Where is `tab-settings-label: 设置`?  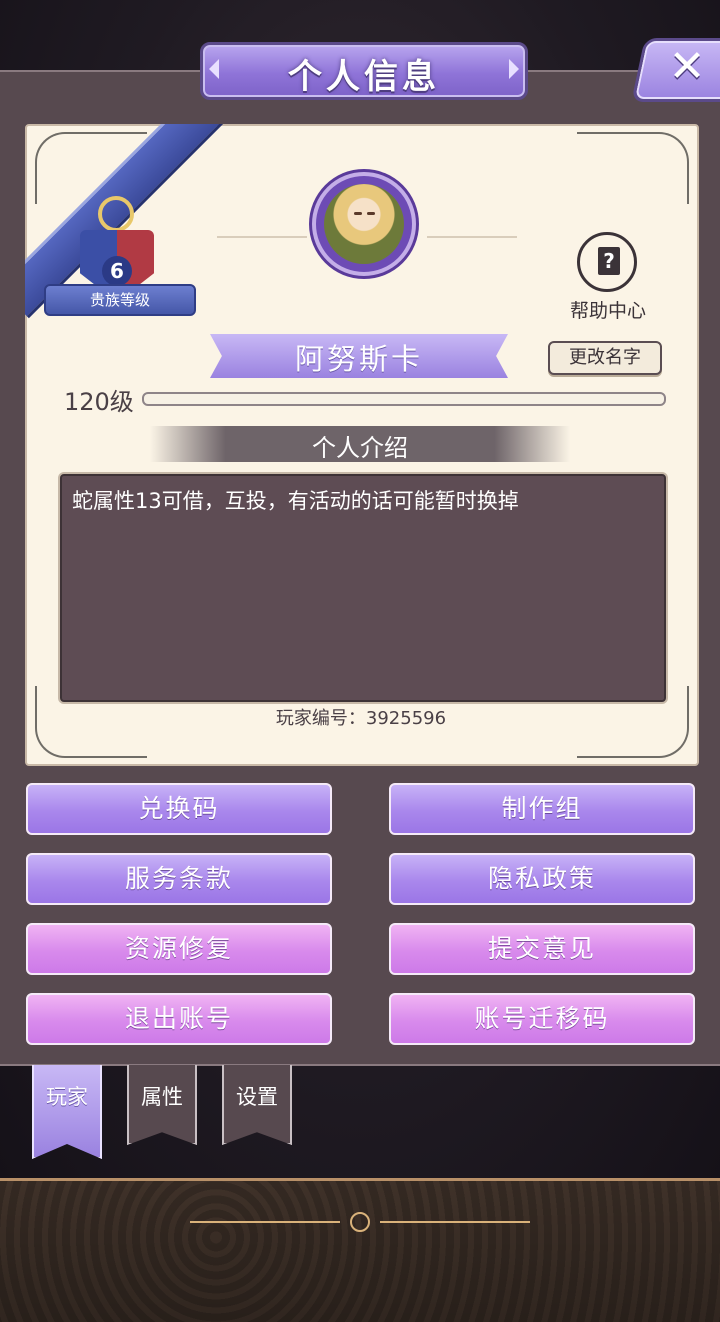
tab-settings-label: 设置 is located at coordinates (257, 1097).